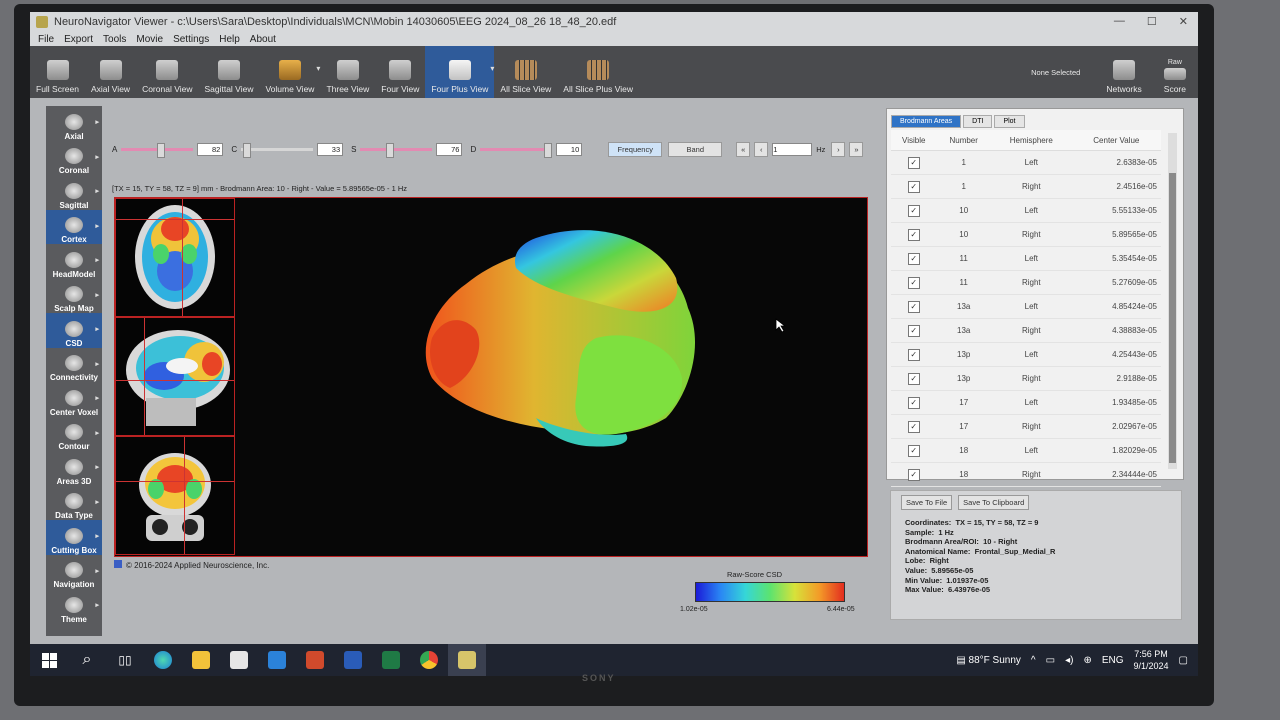  What do you see at coordinates (1026, 258) in the screenshot?
I see `table-row: ✓ 11 Left 5.35454e-05` at bounding box center [1026, 258].